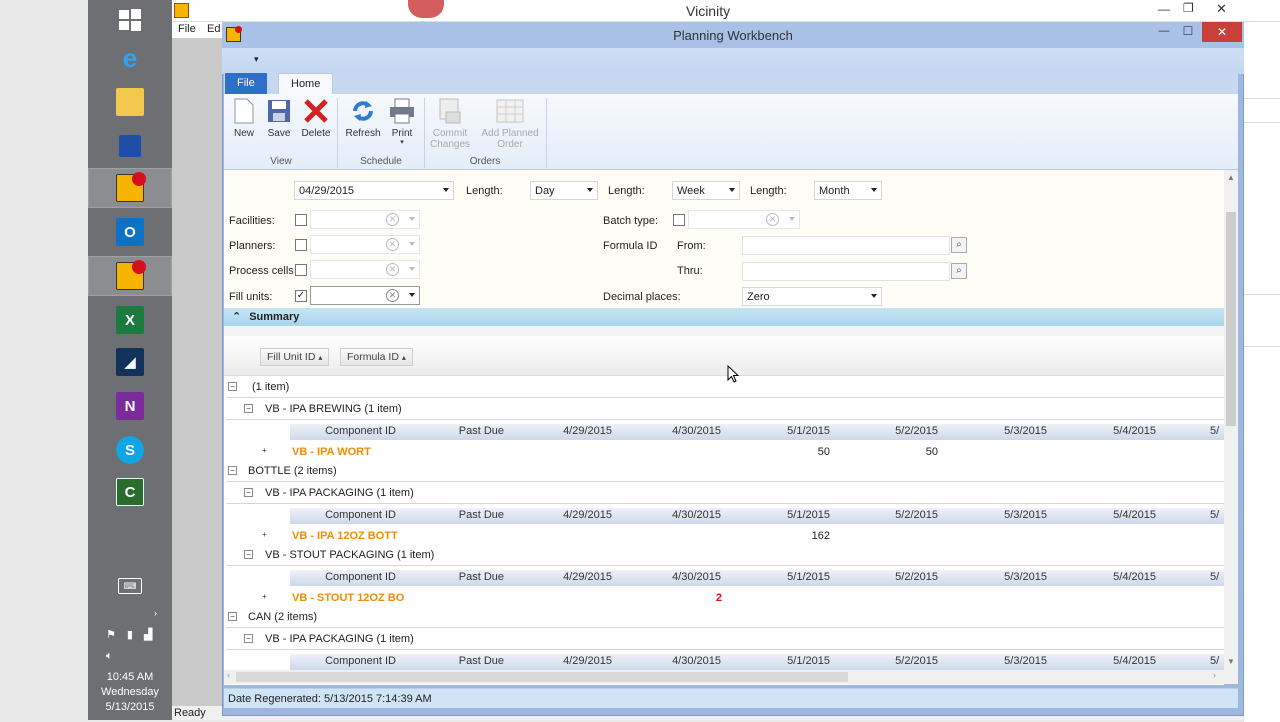  What do you see at coordinates (374, 190) in the screenshot?
I see `start-date-picker: 04/29/2015` at bounding box center [374, 190].